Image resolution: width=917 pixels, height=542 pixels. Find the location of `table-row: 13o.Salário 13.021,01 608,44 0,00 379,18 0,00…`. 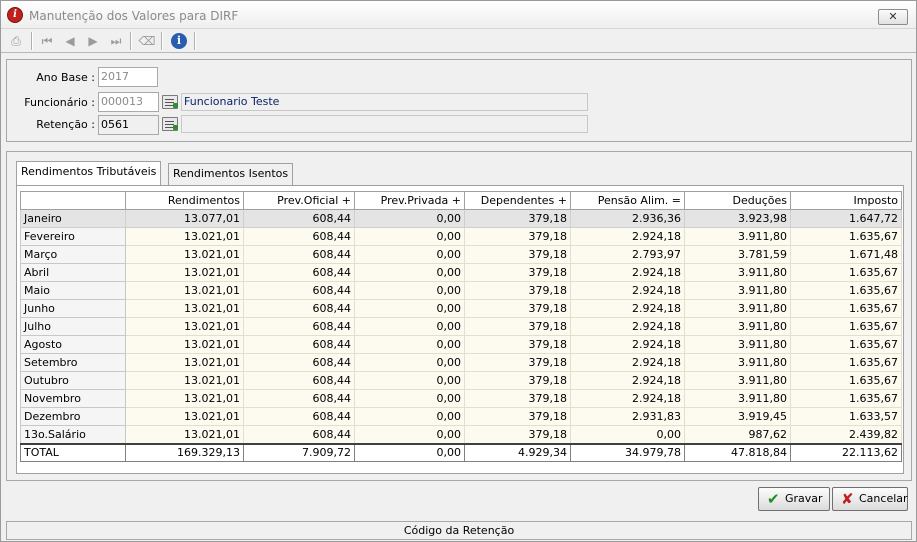

table-row: 13o.Salário 13.021,01 608,44 0,00 379,18 0,00… is located at coordinates (461, 434).